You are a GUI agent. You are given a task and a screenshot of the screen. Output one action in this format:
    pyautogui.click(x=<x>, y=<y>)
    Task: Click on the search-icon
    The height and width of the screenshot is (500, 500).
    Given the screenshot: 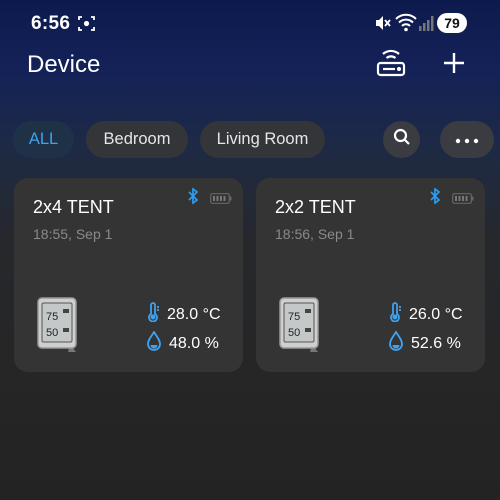 What is the action you would take?
    pyautogui.click(x=402, y=139)
    